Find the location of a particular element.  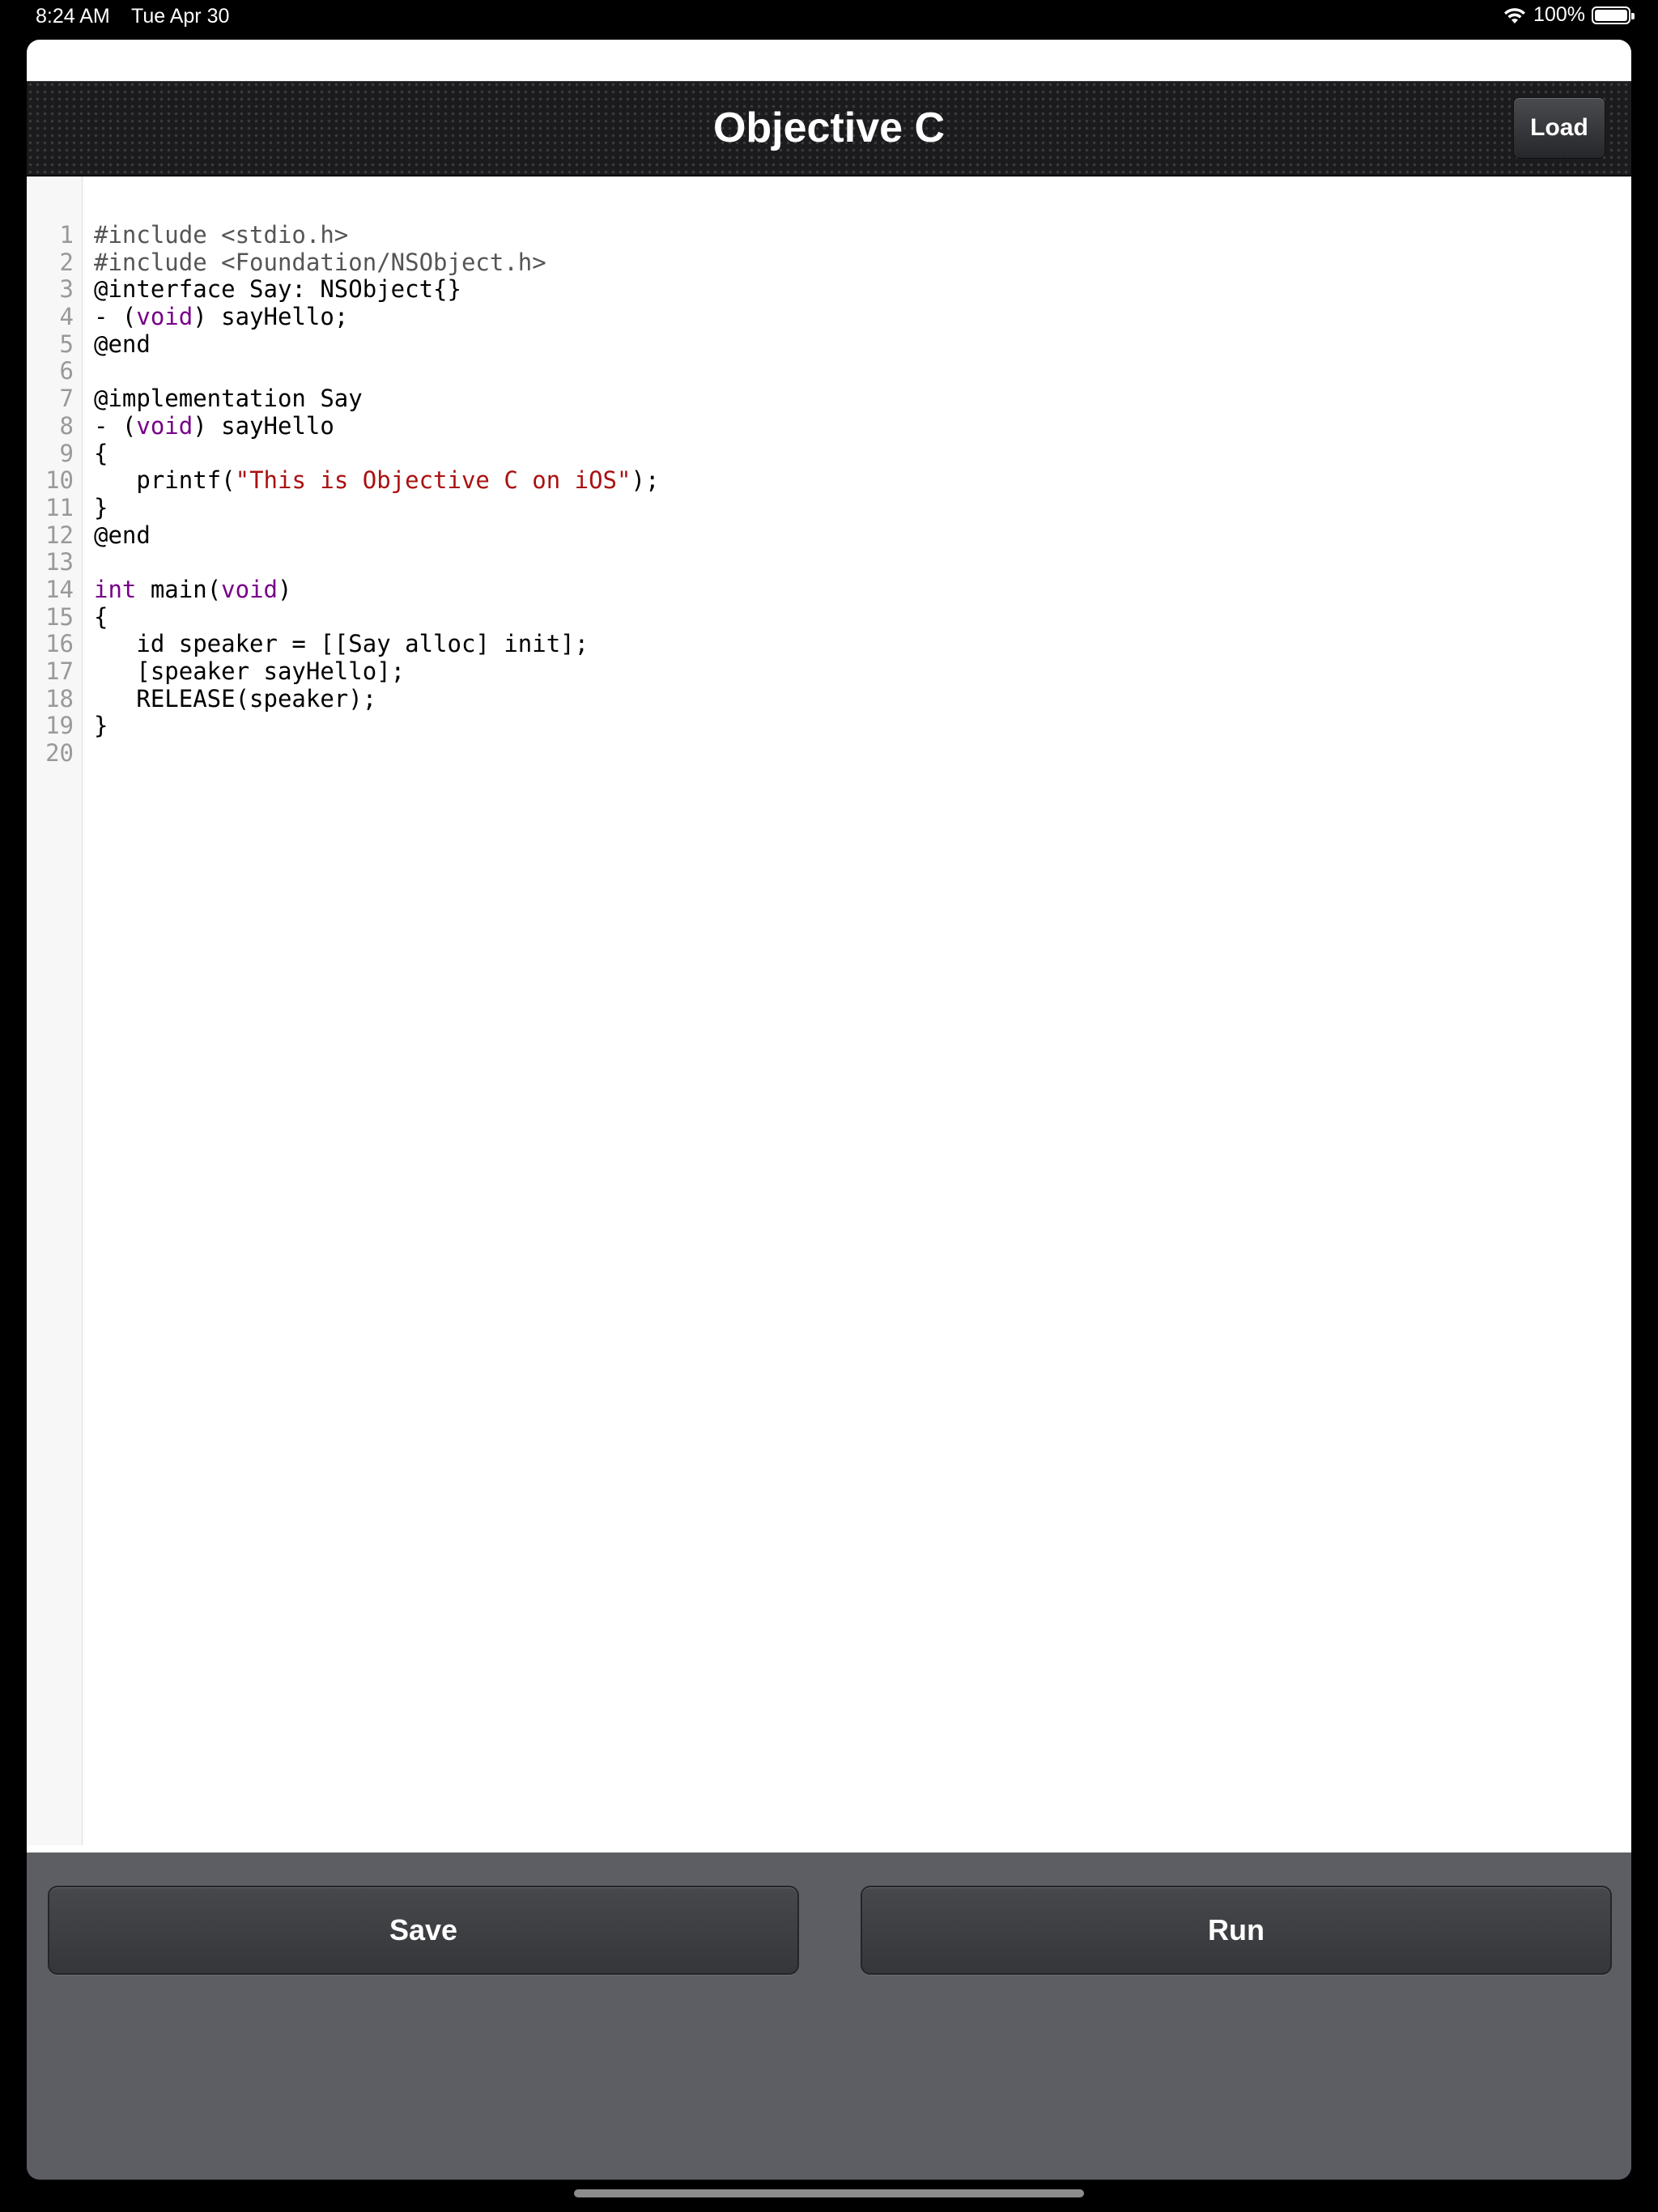

line-number: 16 is located at coordinates (59, 644).